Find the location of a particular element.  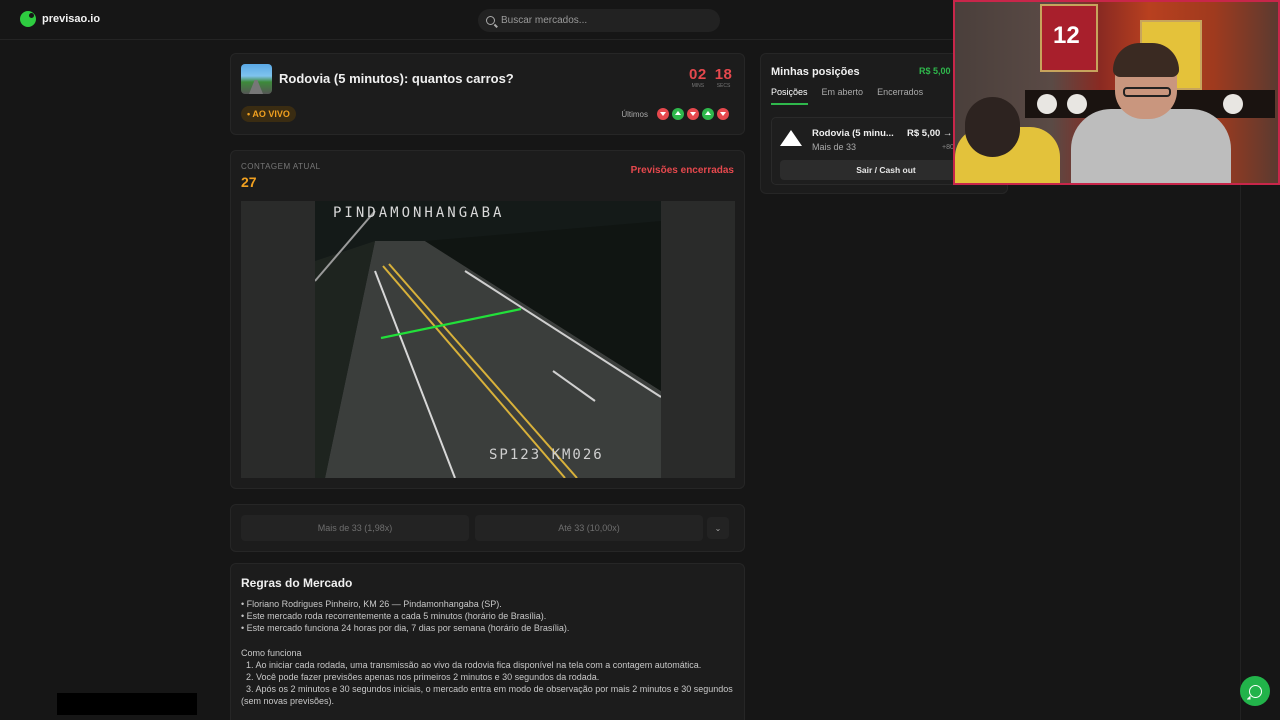

logo: previsao.io is located at coordinates (60, 19).